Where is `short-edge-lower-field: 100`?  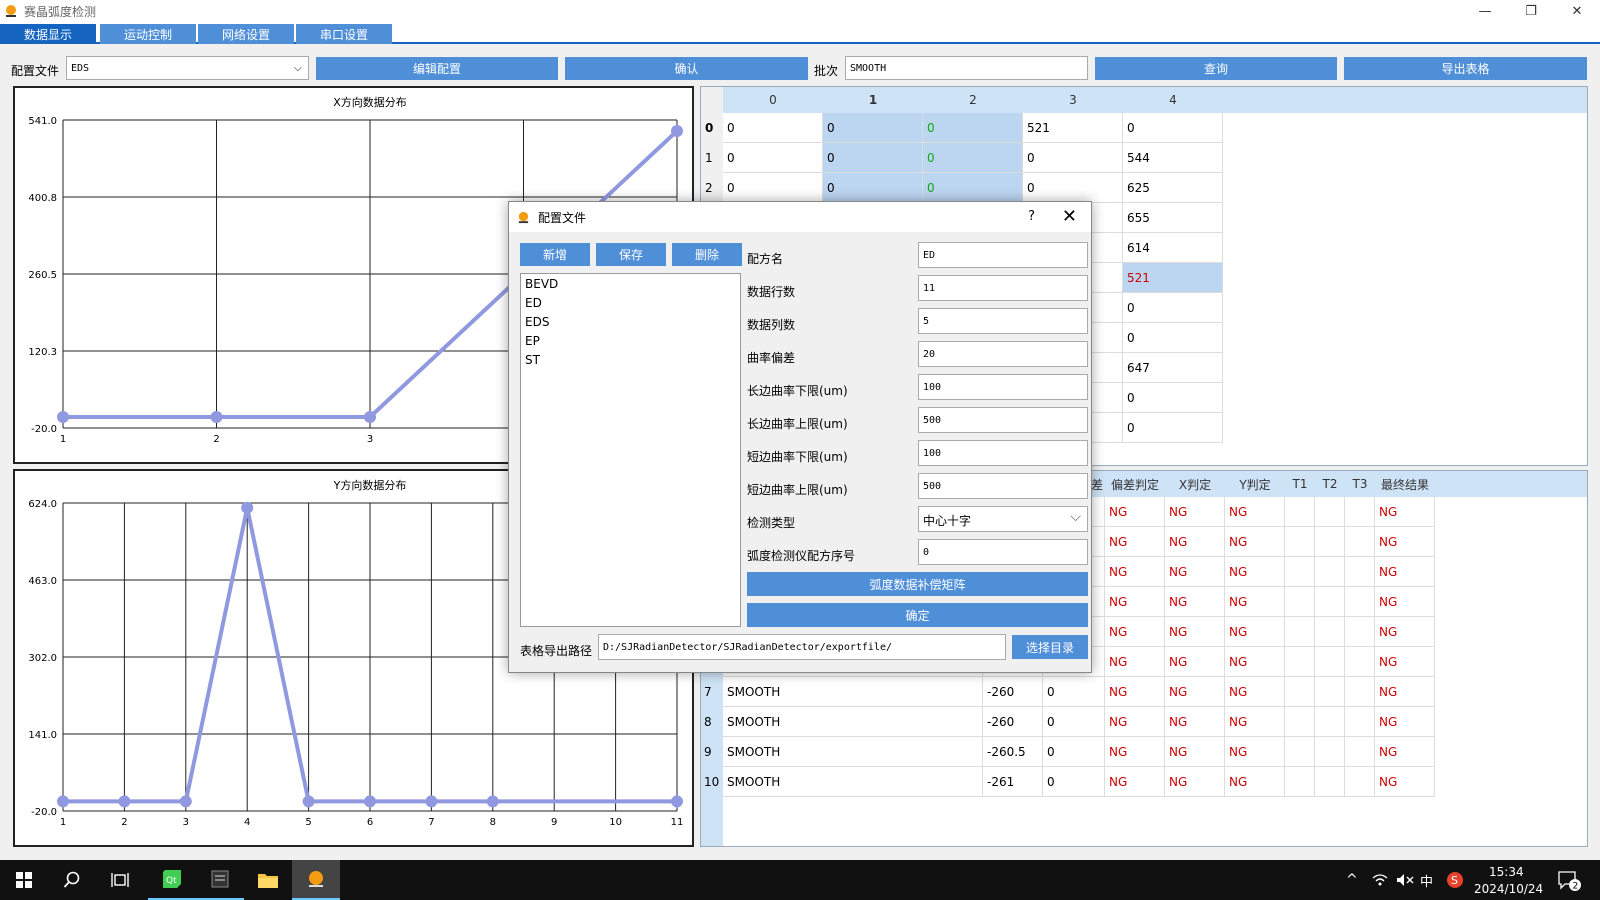 short-edge-lower-field: 100 is located at coordinates (1003, 453).